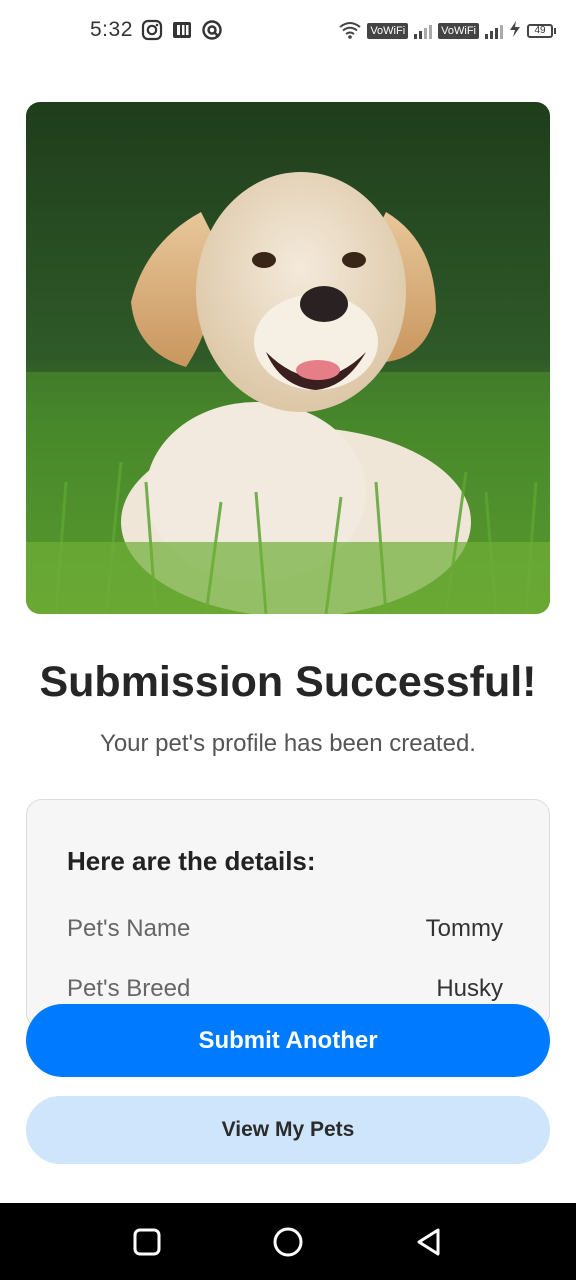 This screenshot has width=576, height=1280. Describe the element at coordinates (469, 988) in the screenshot. I see `detail-value: Husky` at that location.